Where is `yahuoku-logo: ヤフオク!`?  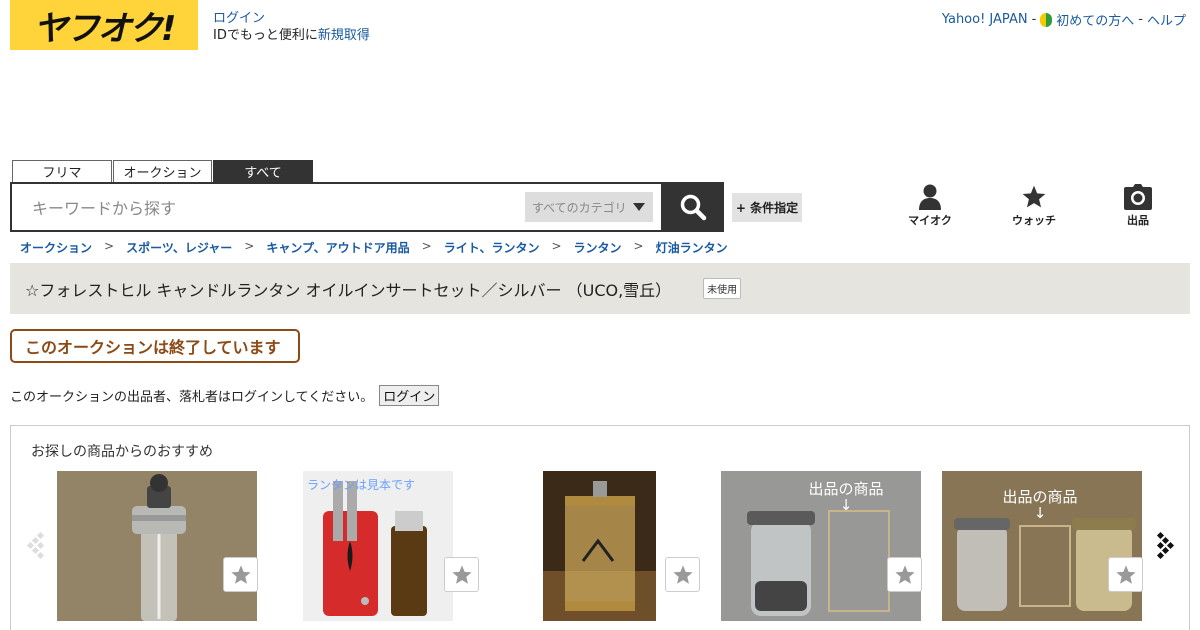 yahuoku-logo: ヤフオク! is located at coordinates (104, 25).